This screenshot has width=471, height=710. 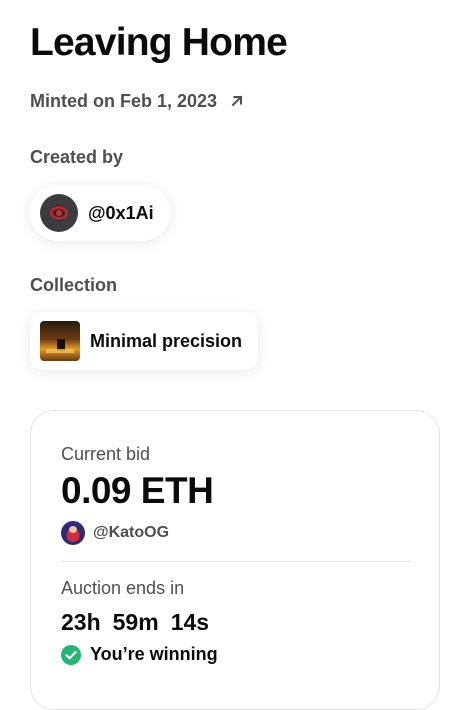 What do you see at coordinates (124, 100) in the screenshot?
I see `minted-date-text: Minted on Feb 1, 2023` at bounding box center [124, 100].